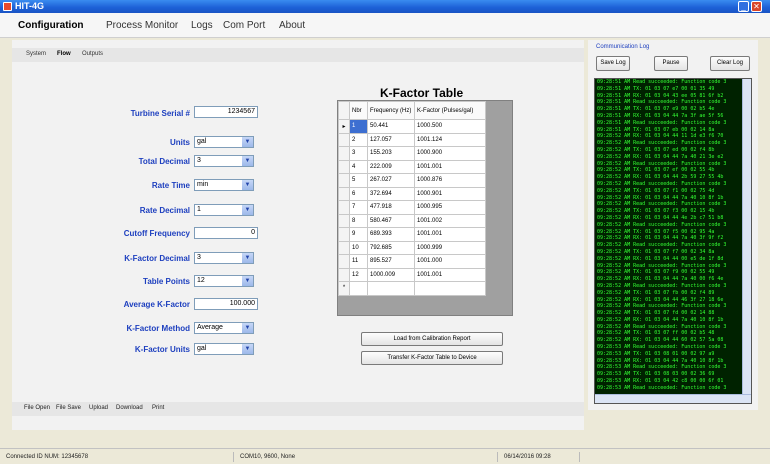 The height and width of the screenshot is (464, 770). Describe the element at coordinates (391, 139) in the screenshot. I see `frequency-cell: 127.057` at that location.